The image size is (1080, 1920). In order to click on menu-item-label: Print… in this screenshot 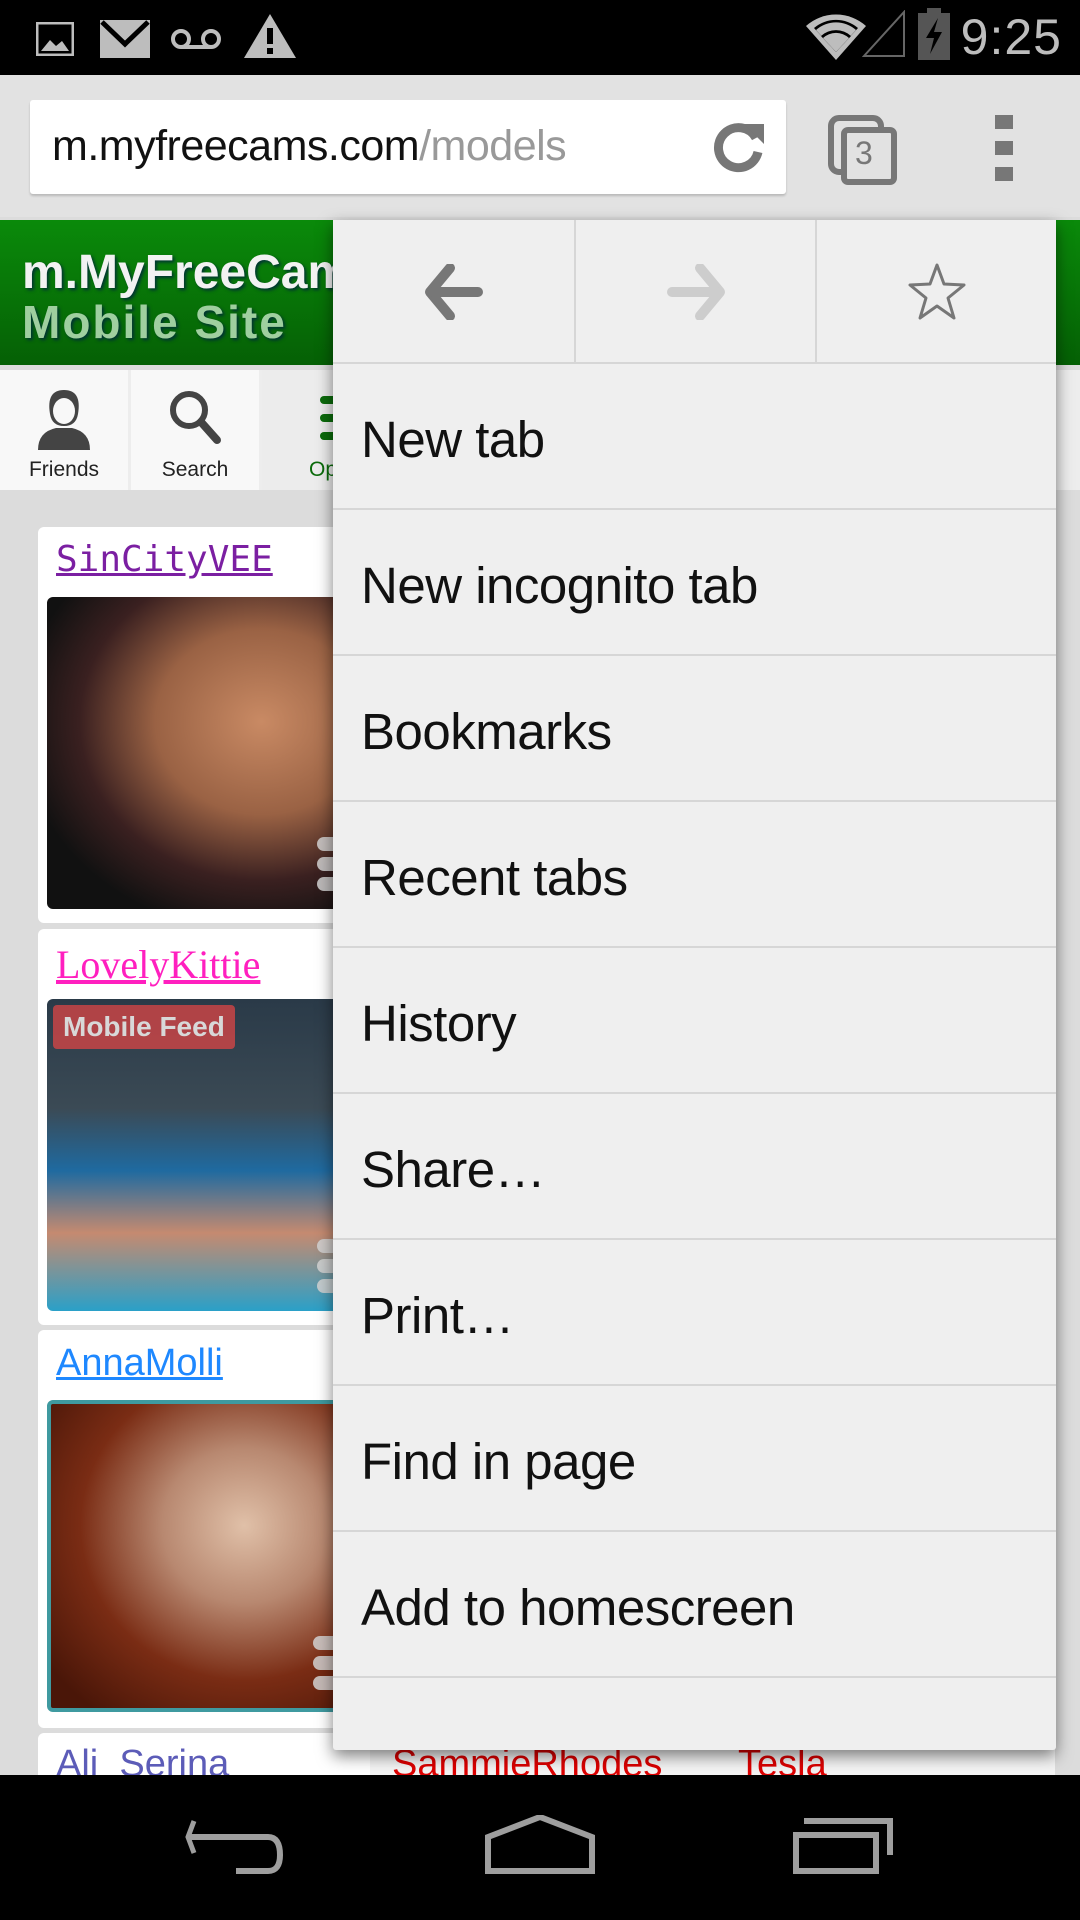, I will do `click(437, 1315)`.